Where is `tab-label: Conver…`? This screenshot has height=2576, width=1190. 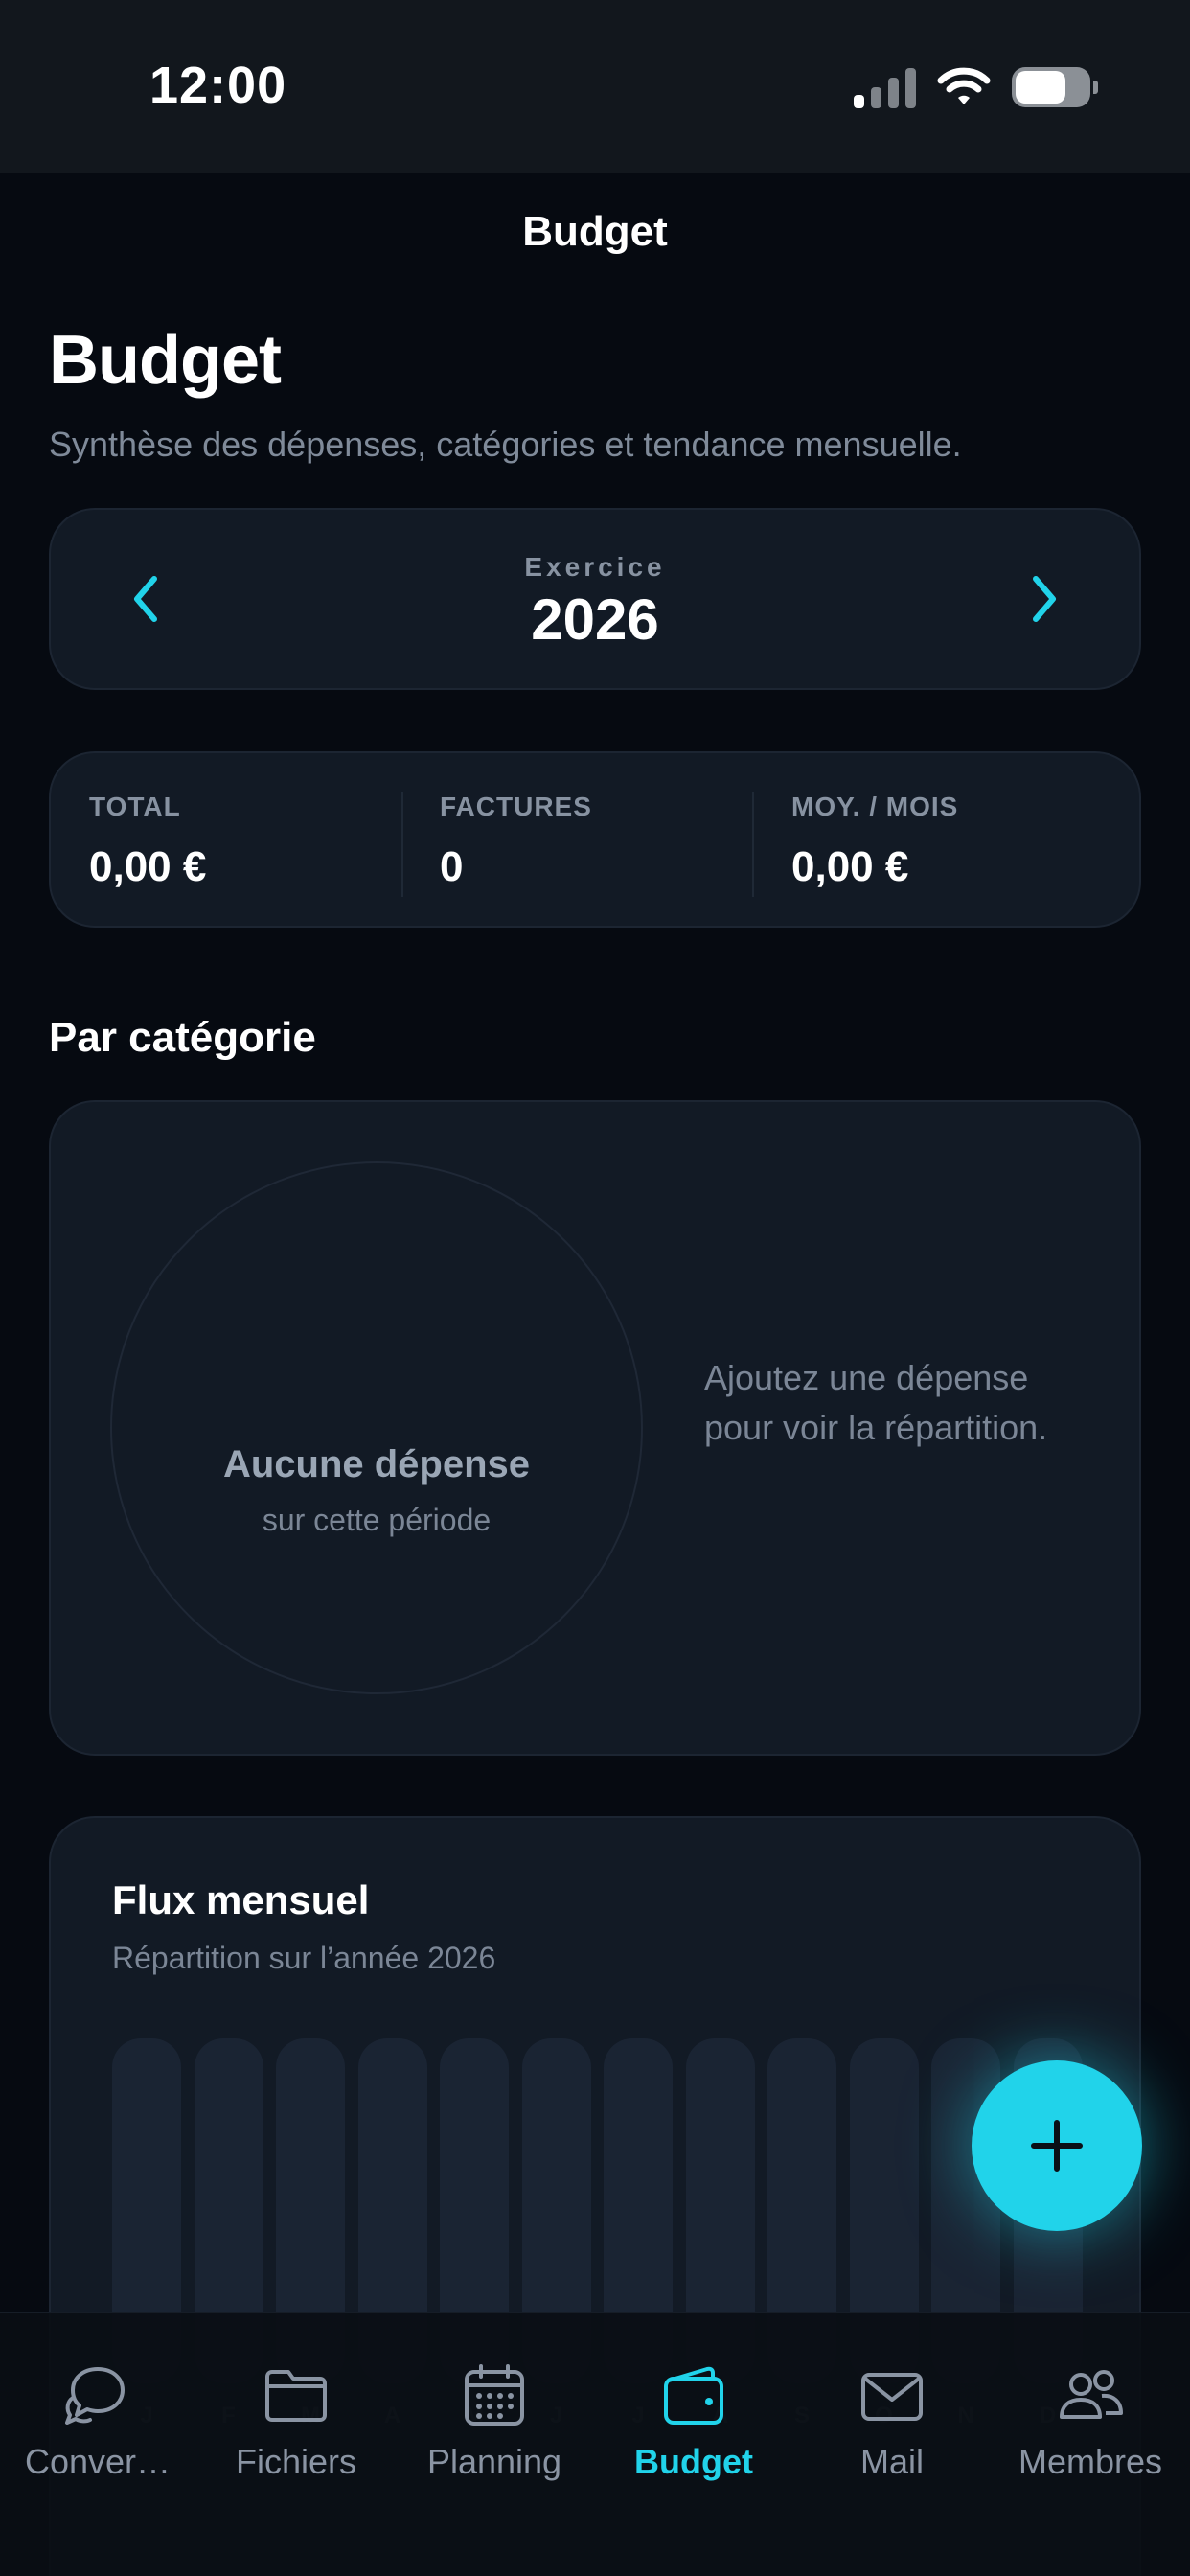
tab-label: Conver… is located at coordinates (98, 2461).